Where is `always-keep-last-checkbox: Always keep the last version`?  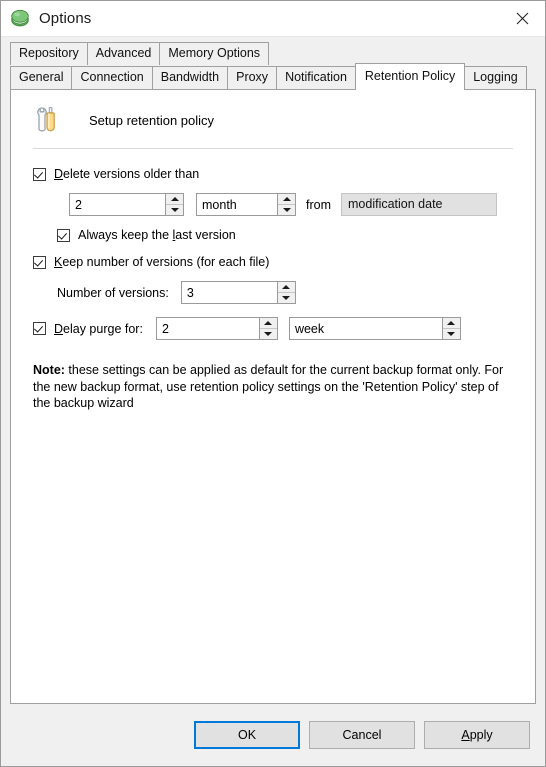
always-keep-last-checkbox: Always keep the last version is located at coordinates (146, 235).